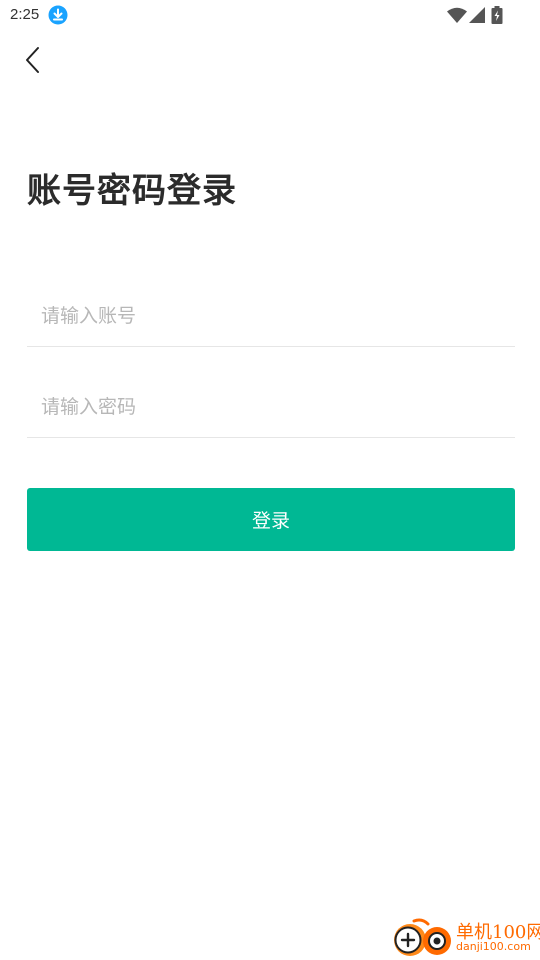 The height and width of the screenshot is (960, 540). I want to click on signal-icon, so click(477, 15).